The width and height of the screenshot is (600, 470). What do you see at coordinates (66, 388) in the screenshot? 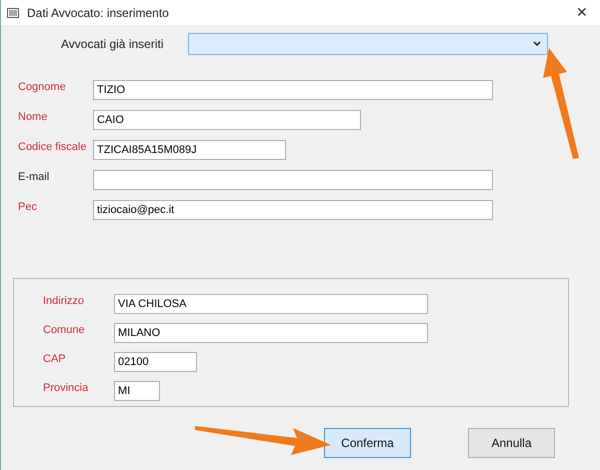
I see `field-label: Provincia` at bounding box center [66, 388].